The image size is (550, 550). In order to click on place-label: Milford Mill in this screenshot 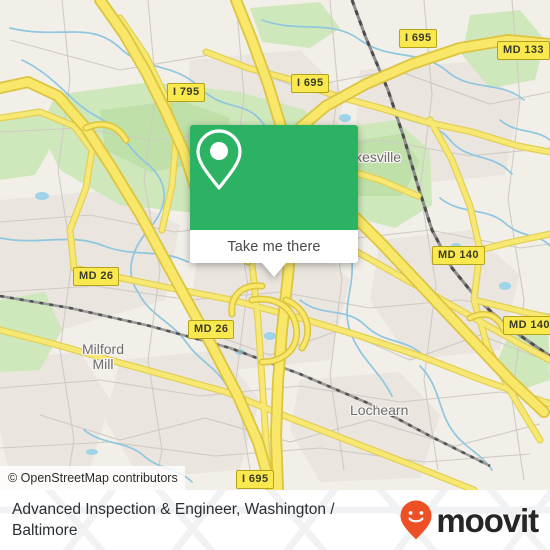, I will do `click(103, 356)`.